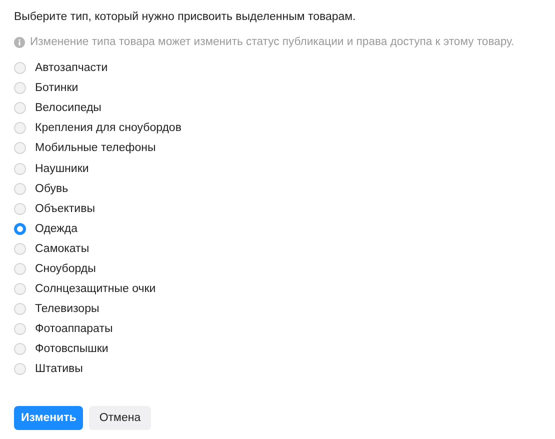  Describe the element at coordinates (120, 418) in the screenshot. I see `cancel-button: Отмена` at that location.